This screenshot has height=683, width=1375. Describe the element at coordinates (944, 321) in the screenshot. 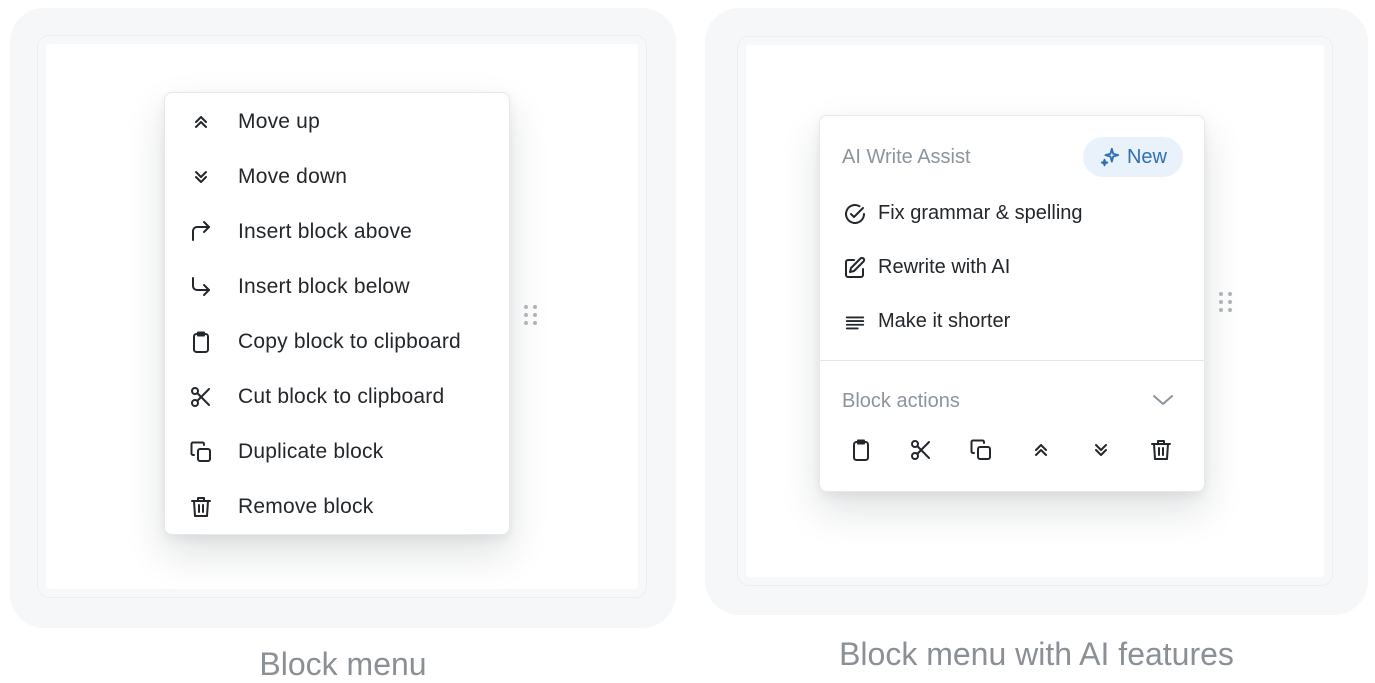

I see `ai-item-label: Make it shorter` at that location.